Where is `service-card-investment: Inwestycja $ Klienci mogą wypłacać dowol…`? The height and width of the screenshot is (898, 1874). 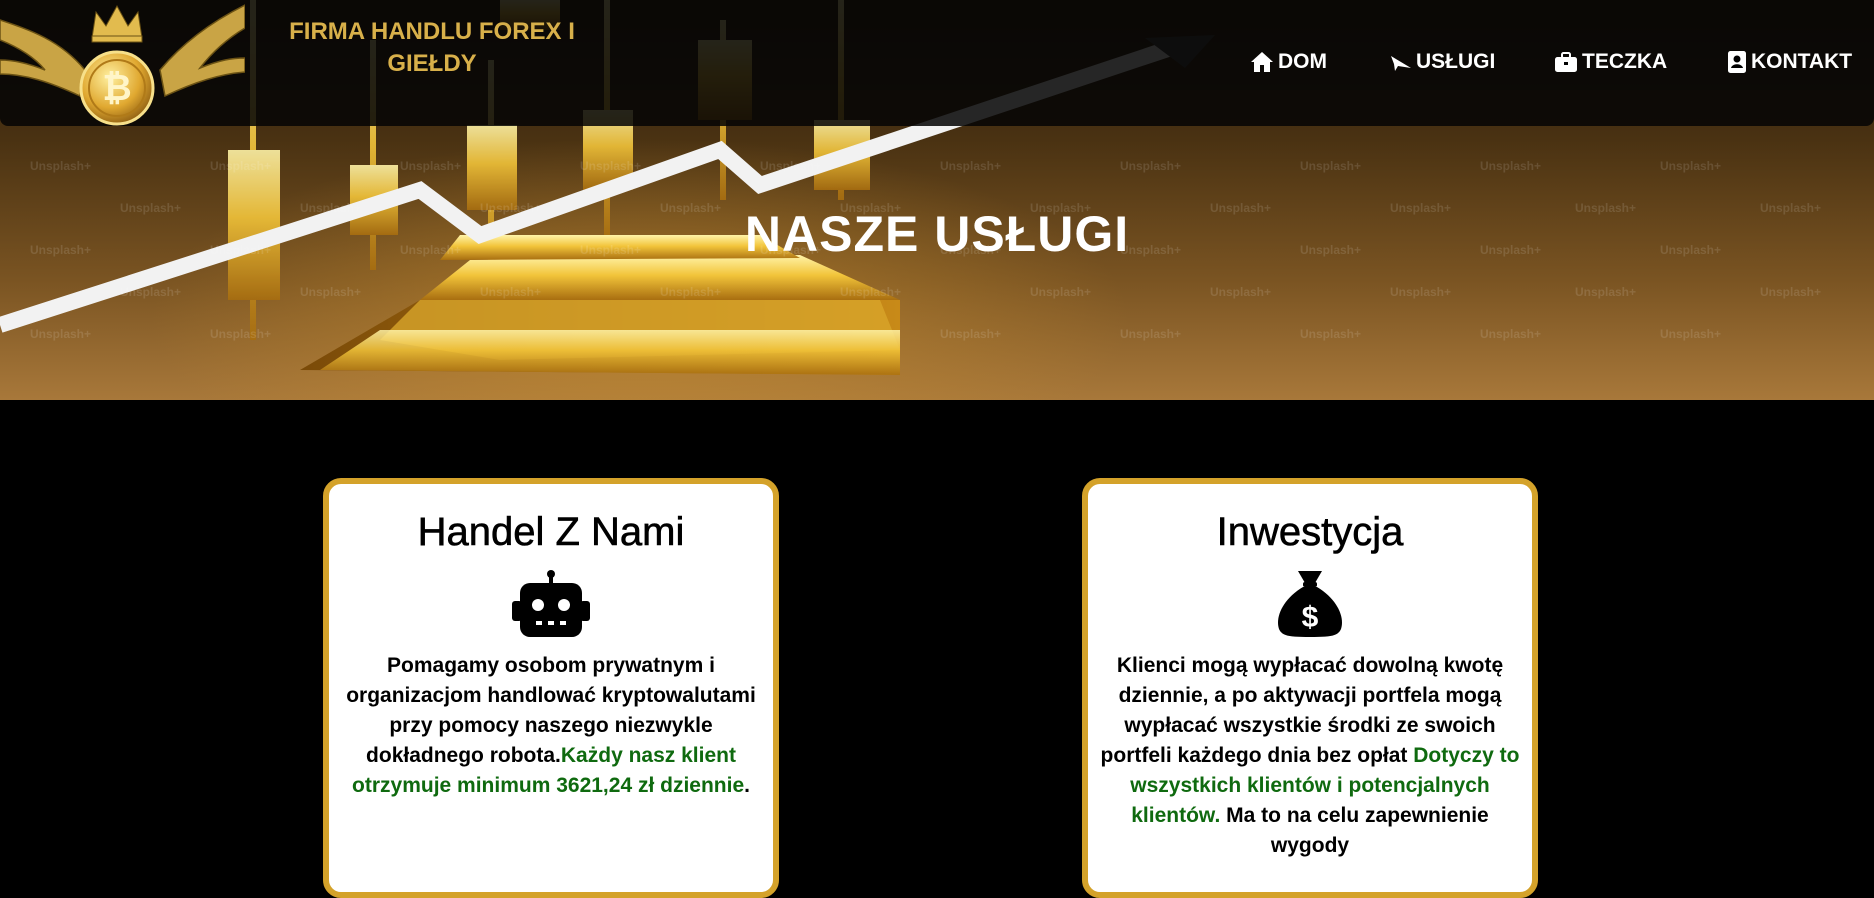
service-card-investment: Inwestycja $ Klienci mogą wypłacać dowol… is located at coordinates (1310, 688).